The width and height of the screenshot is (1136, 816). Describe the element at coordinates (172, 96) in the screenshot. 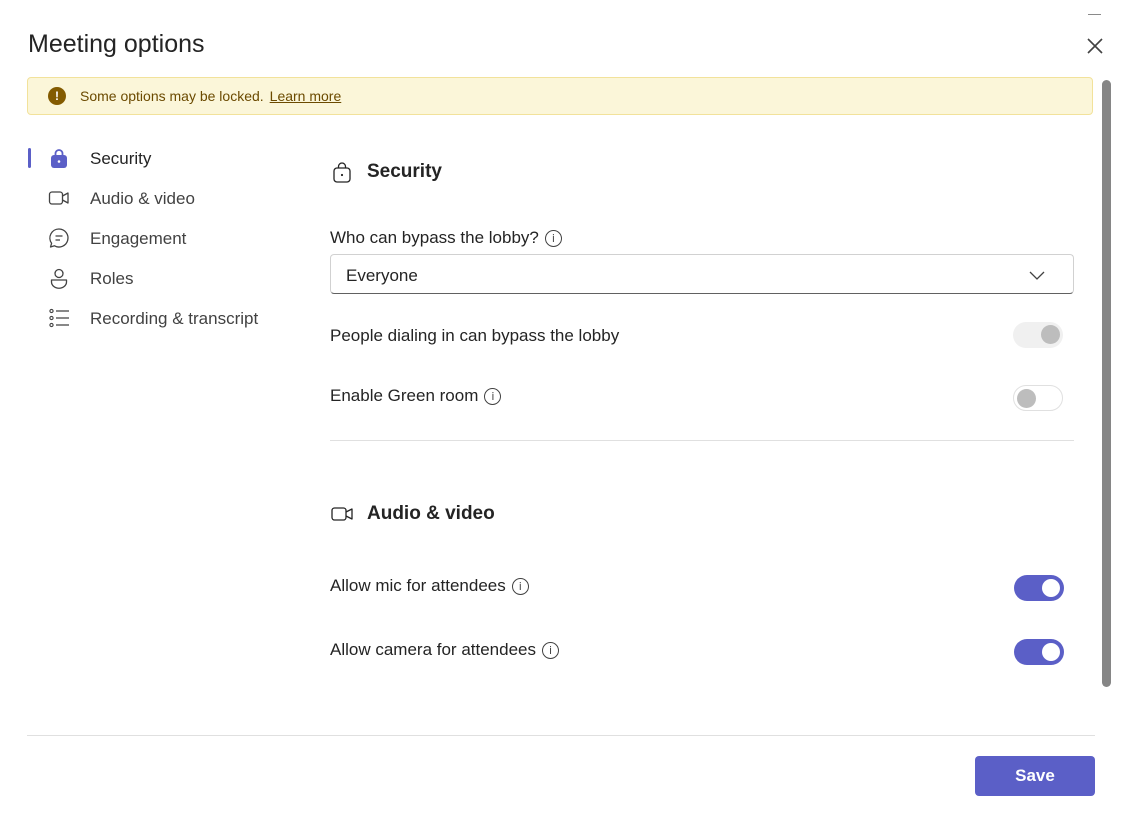

I see `banner-message: Some options may be locked.` at that location.